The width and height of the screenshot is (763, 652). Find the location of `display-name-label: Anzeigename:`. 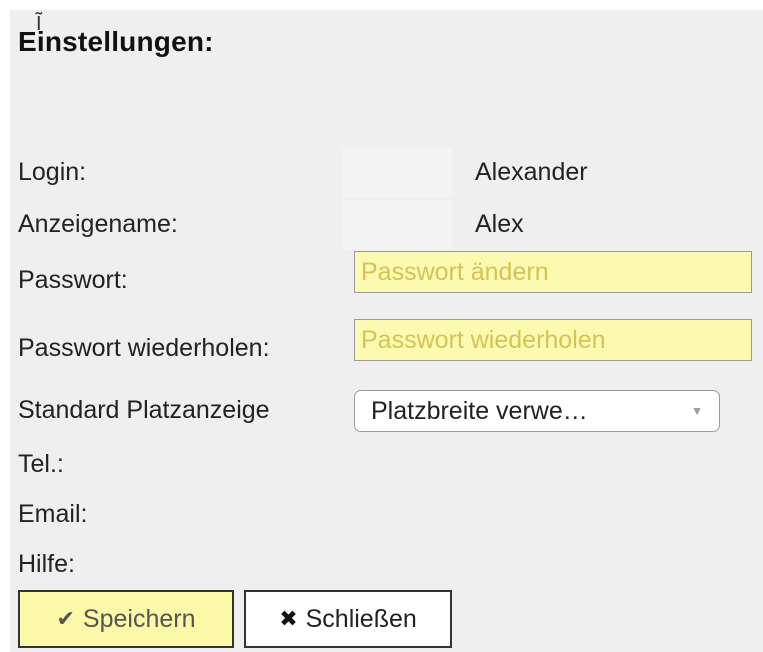

display-name-label: Anzeigename: is located at coordinates (98, 224).